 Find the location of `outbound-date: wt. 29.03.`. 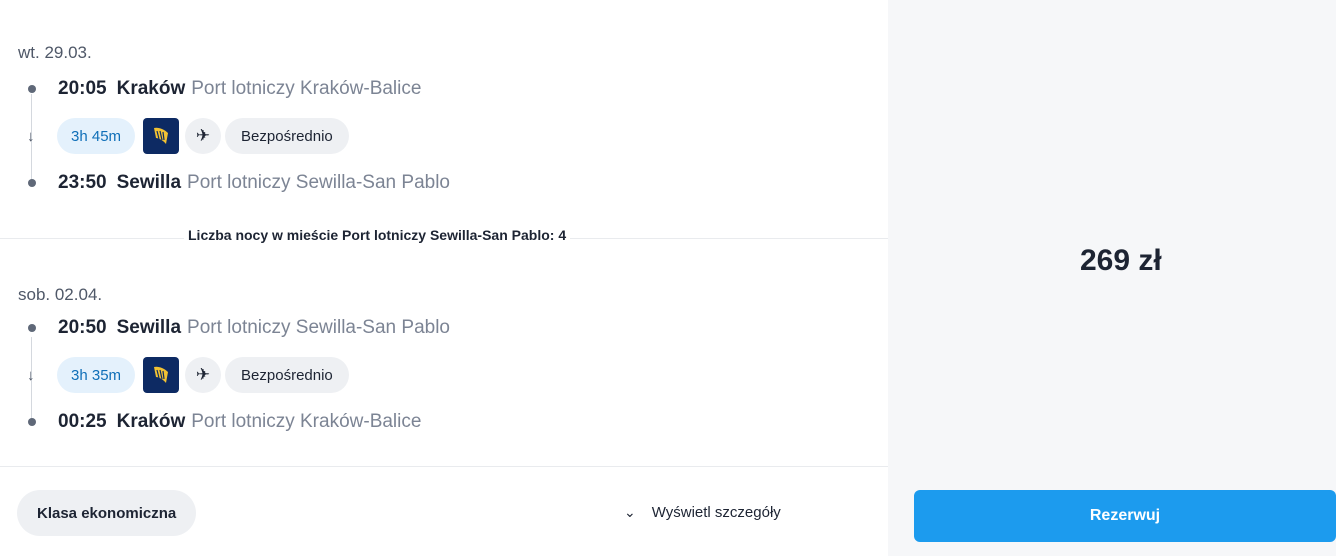

outbound-date: wt. 29.03. is located at coordinates (55, 52).